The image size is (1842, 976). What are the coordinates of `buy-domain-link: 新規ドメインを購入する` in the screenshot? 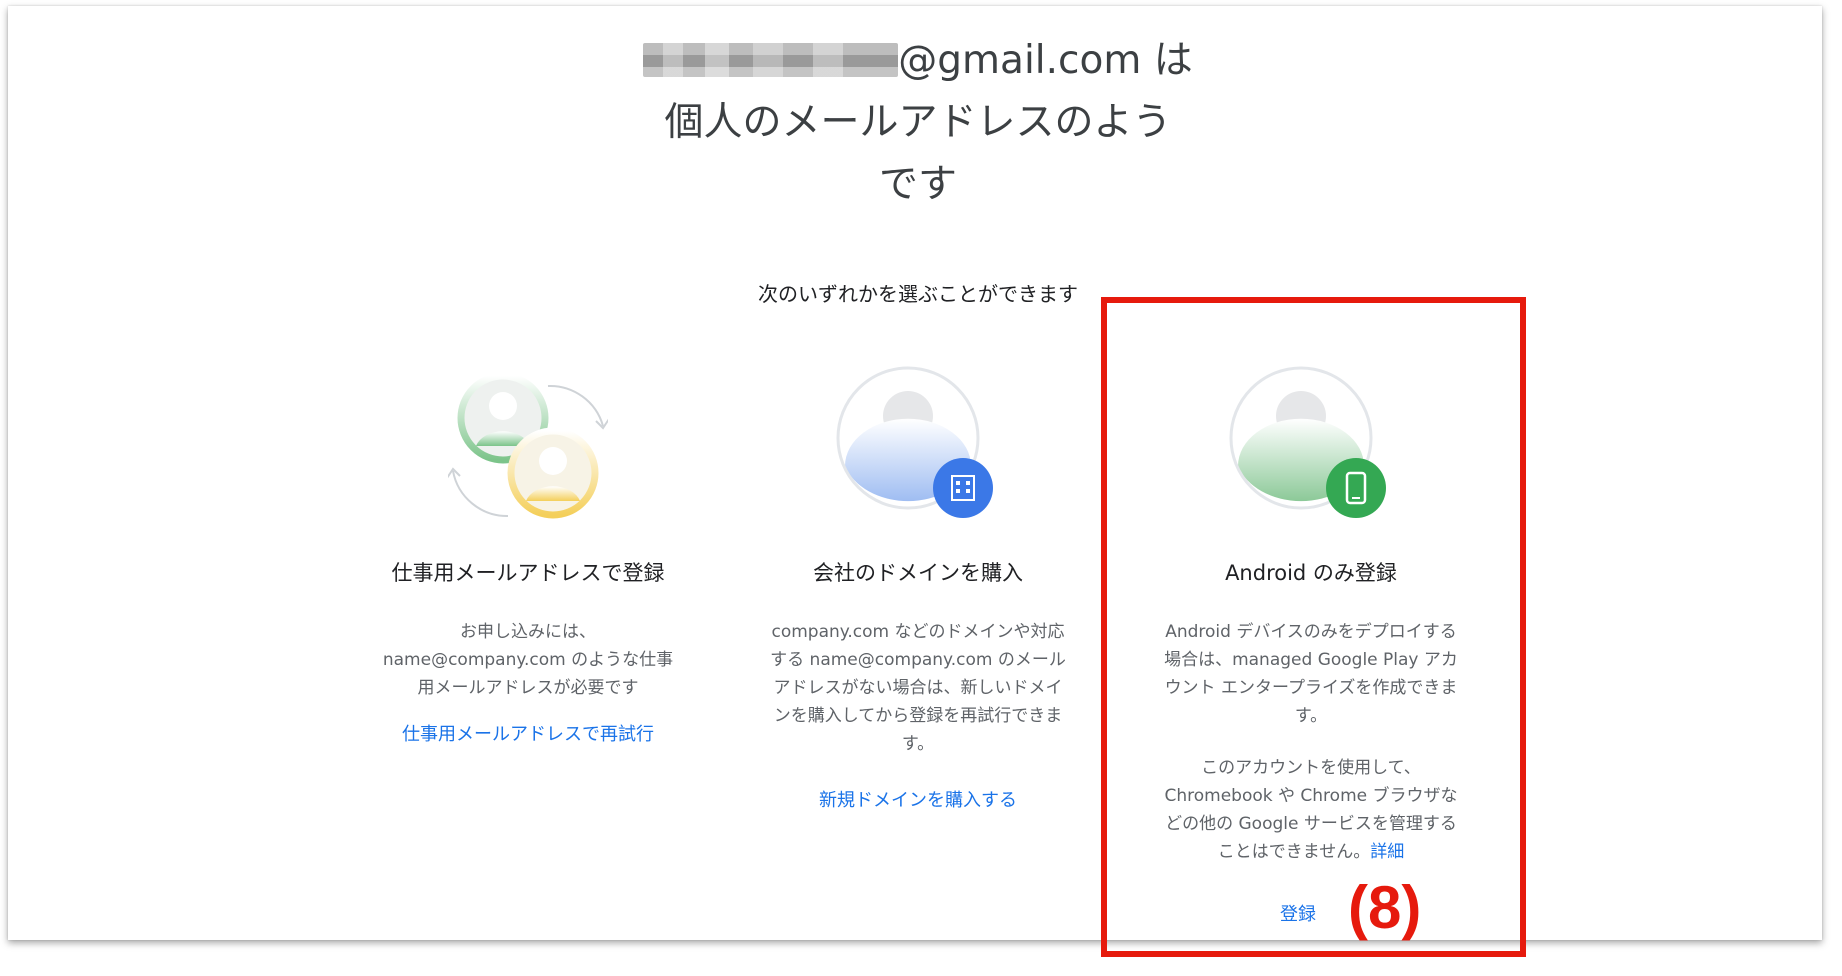 It's located at (918, 799).